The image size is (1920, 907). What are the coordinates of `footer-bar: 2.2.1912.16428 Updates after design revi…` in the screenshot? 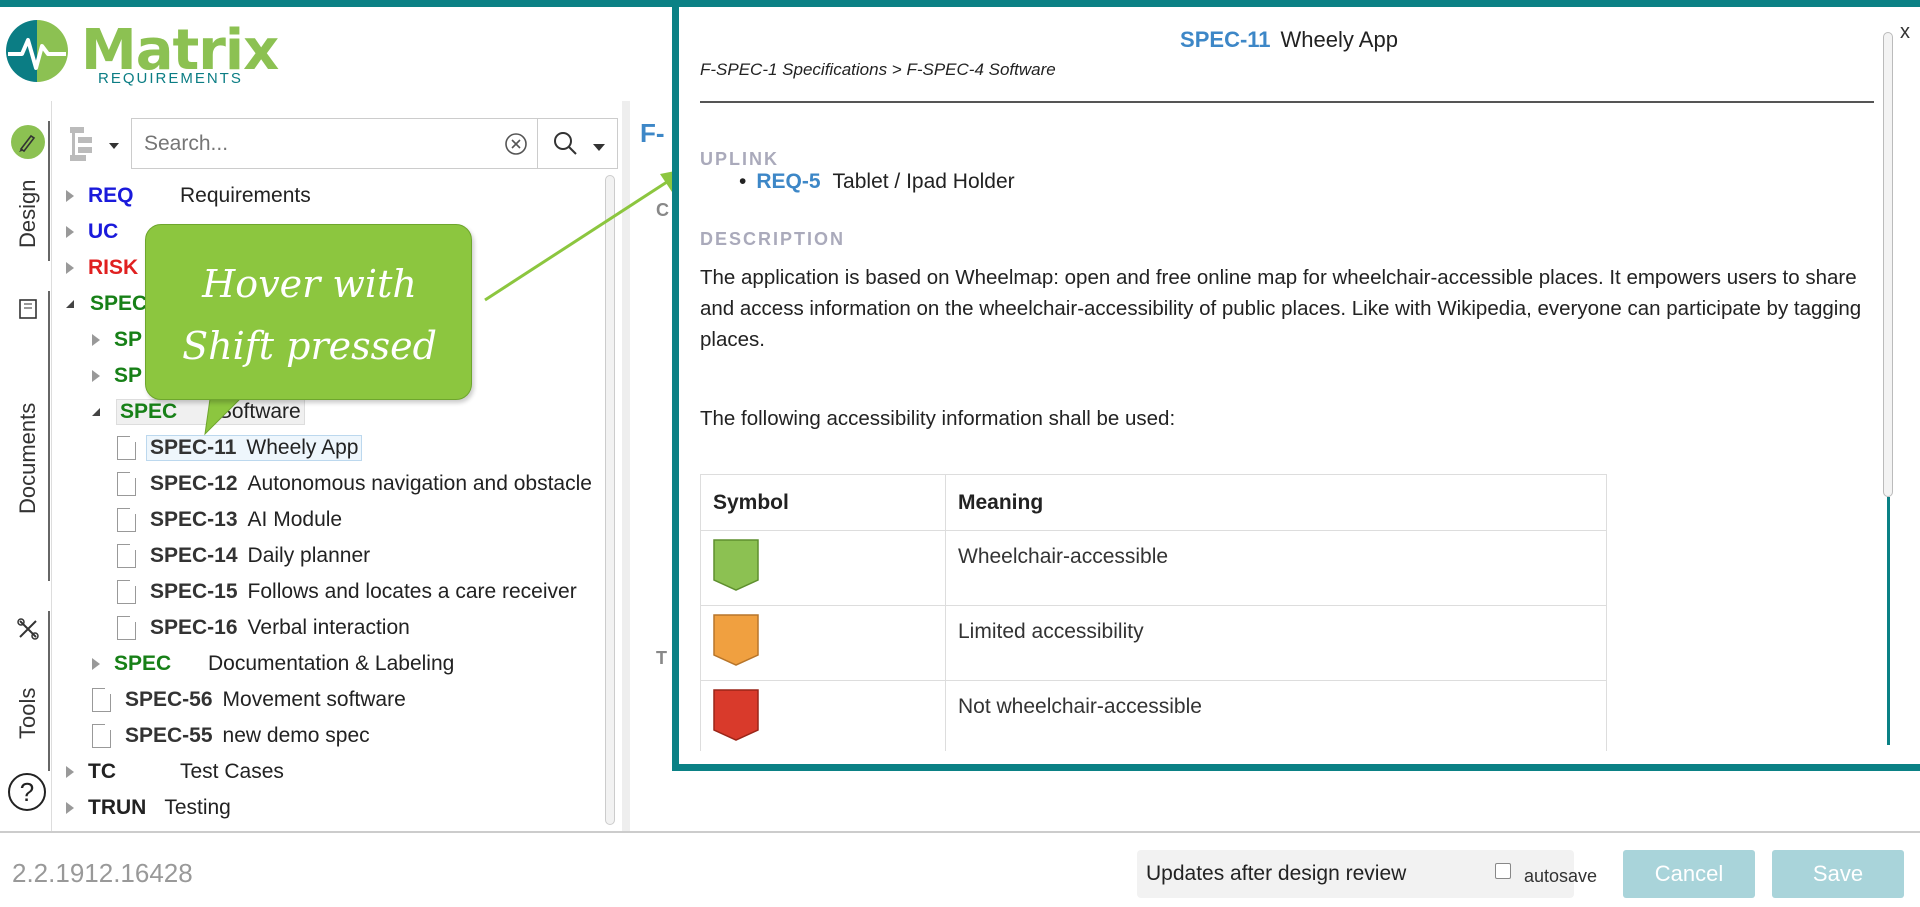 It's located at (960, 869).